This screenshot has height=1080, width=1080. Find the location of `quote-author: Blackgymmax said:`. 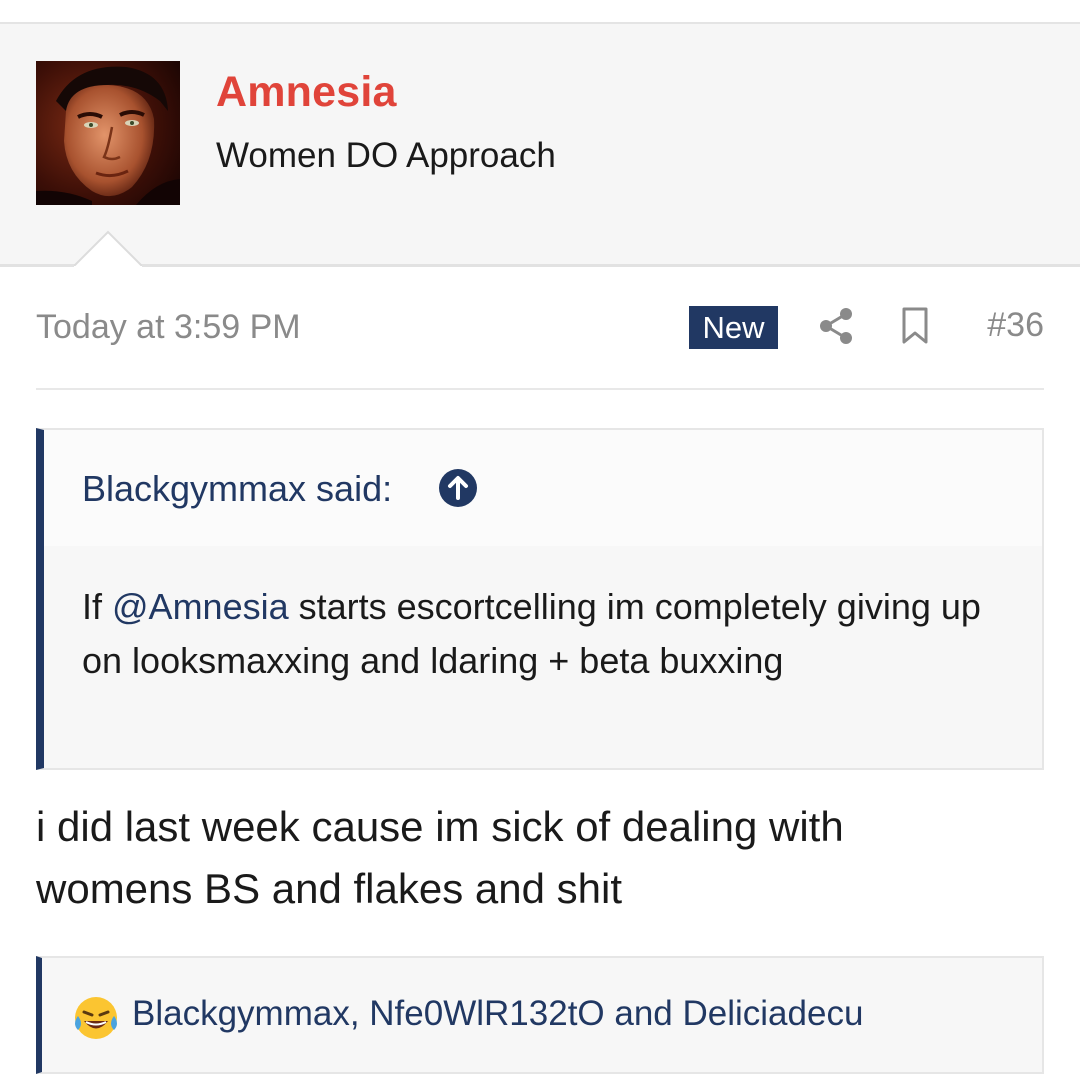

quote-author: Blackgymmax said: is located at coordinates (237, 489).